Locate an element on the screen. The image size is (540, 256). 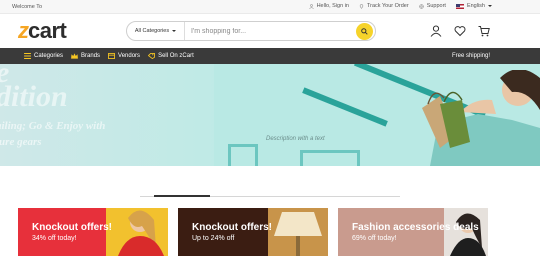
location-icon is located at coordinates (361, 6).